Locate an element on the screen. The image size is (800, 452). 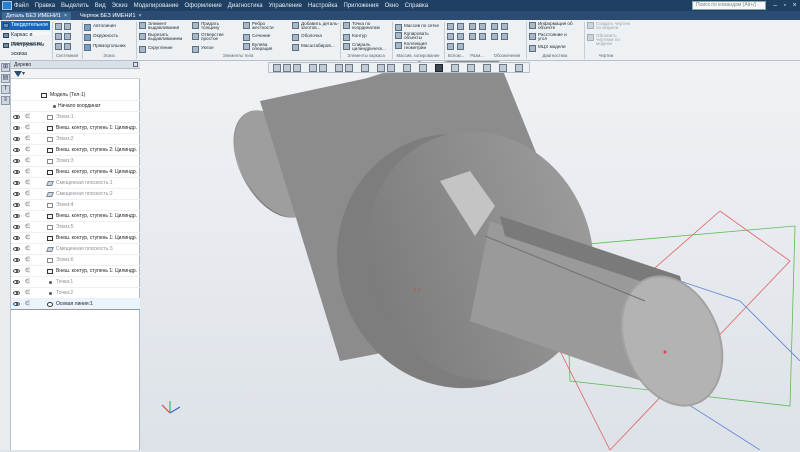
tree-item: ∈ Эскиз:1 is located at coordinates (75, 117).